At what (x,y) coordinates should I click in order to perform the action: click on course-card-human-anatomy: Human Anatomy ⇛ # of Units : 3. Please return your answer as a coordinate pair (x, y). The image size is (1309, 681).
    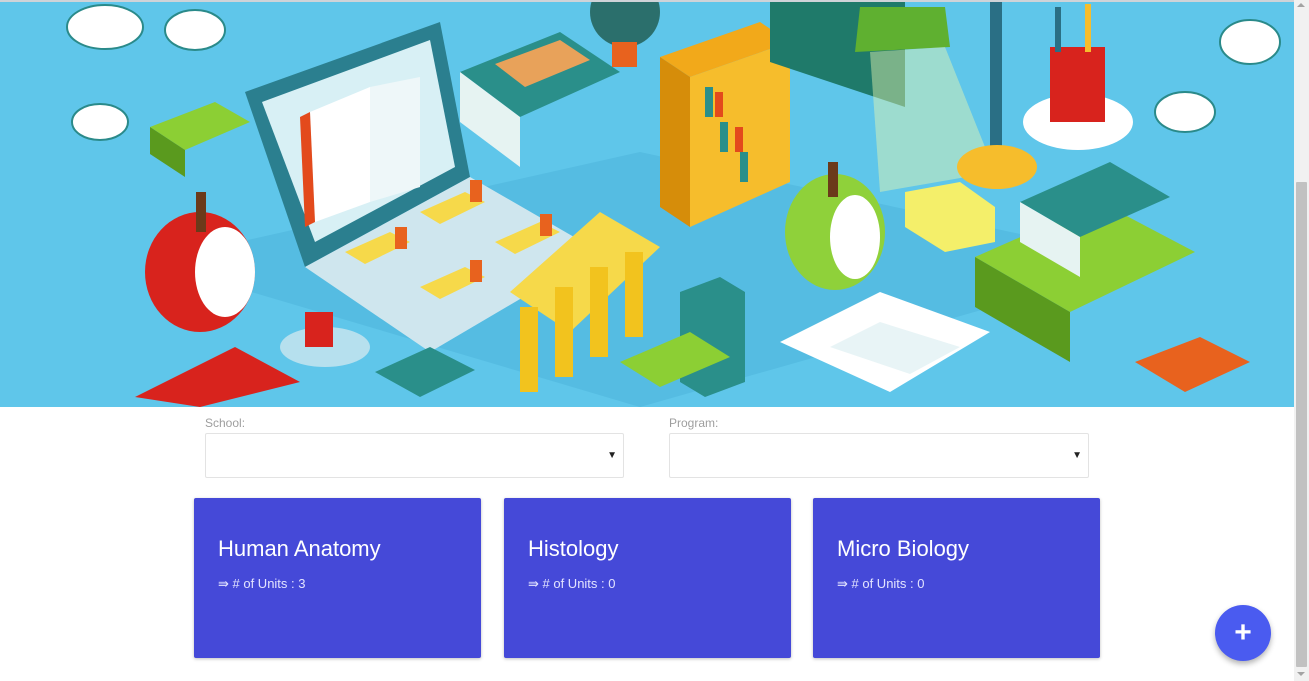
    Looking at the image, I should click on (337, 578).